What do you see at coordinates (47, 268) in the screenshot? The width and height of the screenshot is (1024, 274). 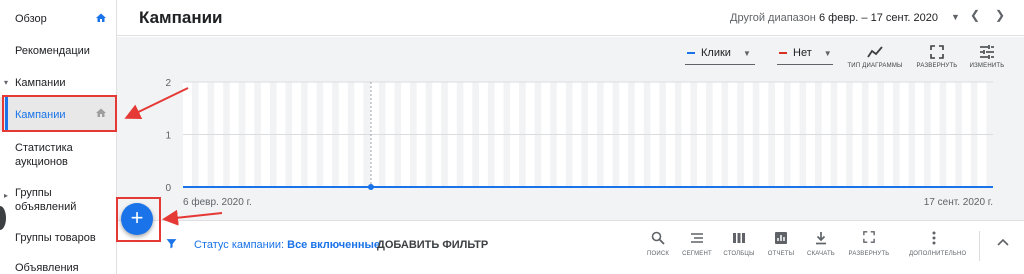 I see `sidebar-item-label: Объявления` at bounding box center [47, 268].